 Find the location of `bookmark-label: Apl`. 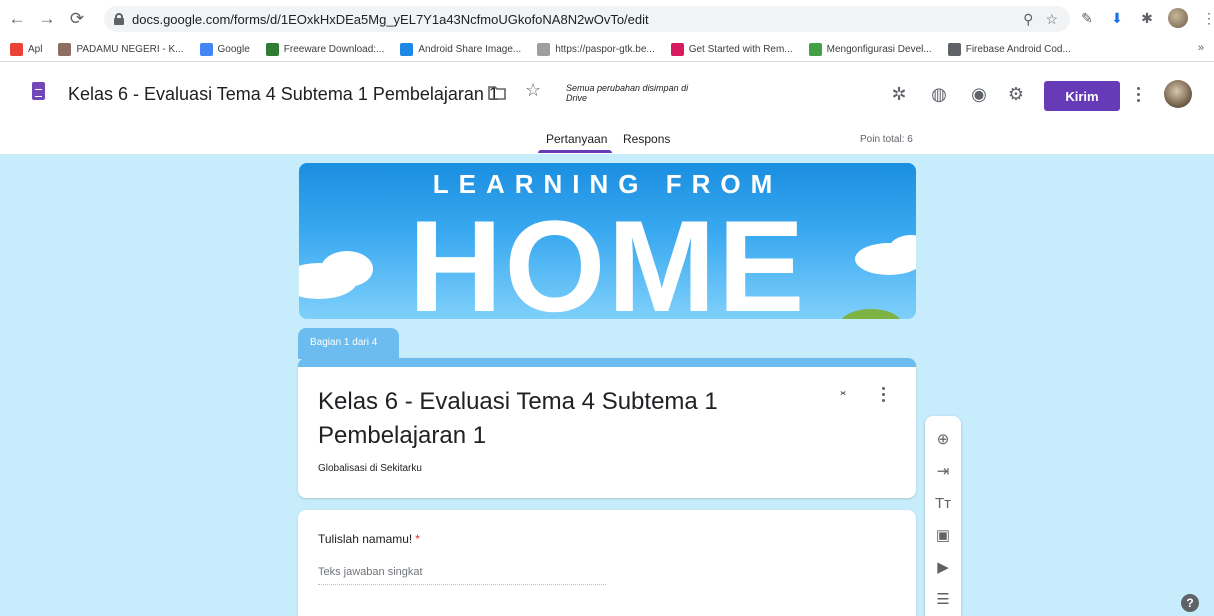

bookmark-label: Apl is located at coordinates (35, 49).